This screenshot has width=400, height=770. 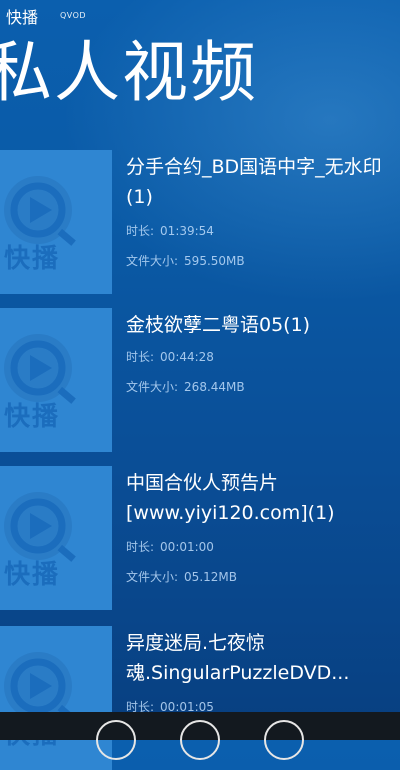 I want to click on duration-line: 时长: 00:01:00, so click(x=170, y=546).